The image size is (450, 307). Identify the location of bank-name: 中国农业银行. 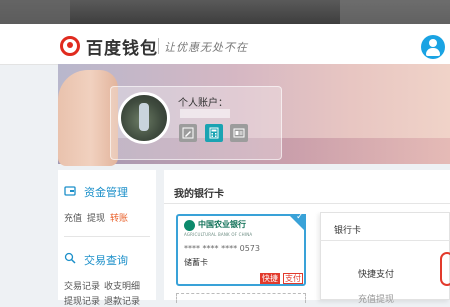
(222, 224).